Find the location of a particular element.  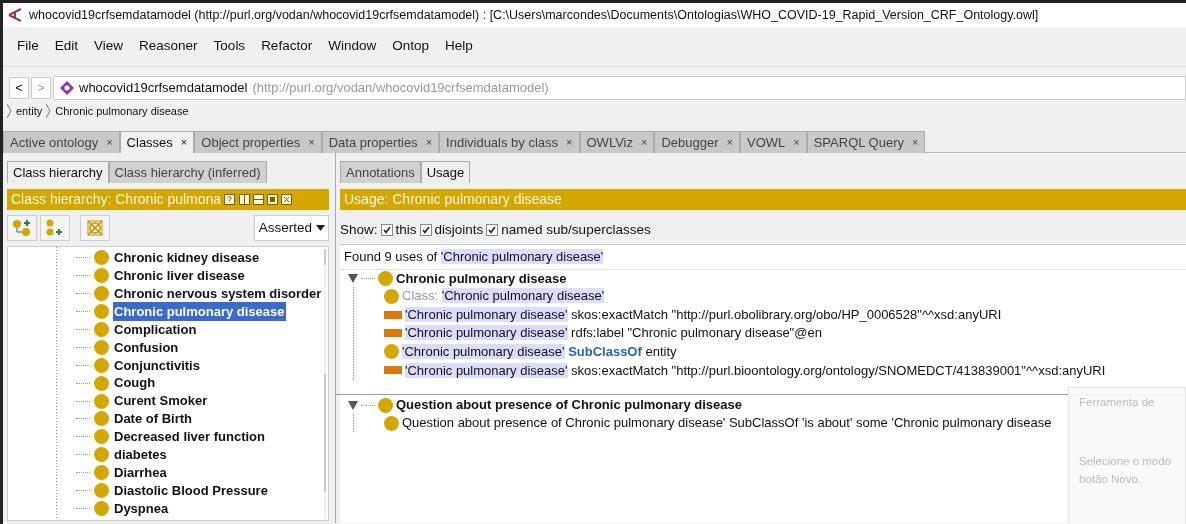

add-sibling-button is located at coordinates (55, 228).